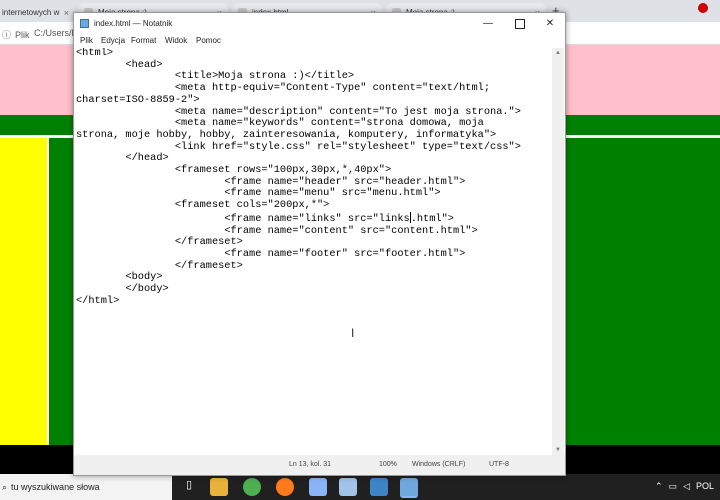  Describe the element at coordinates (550, 23) in the screenshot. I see `close-button: ✕` at that location.